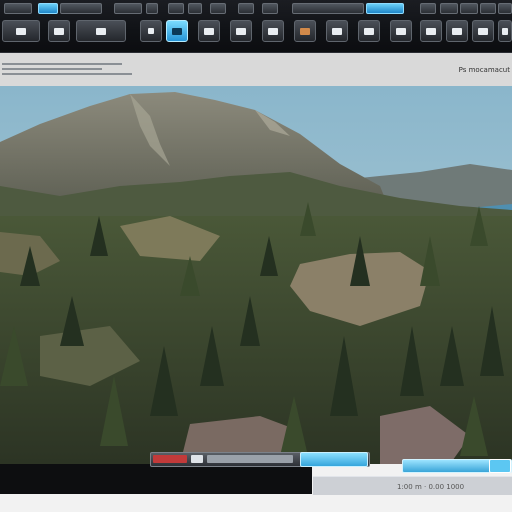 This screenshot has width=512, height=512. Describe the element at coordinates (156, 479) in the screenshot. I see `status-panel` at that location.